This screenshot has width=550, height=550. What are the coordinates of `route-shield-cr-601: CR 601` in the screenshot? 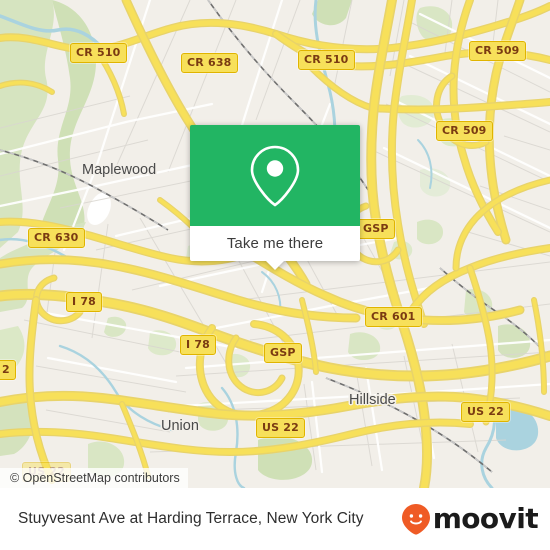 It's located at (393, 317).